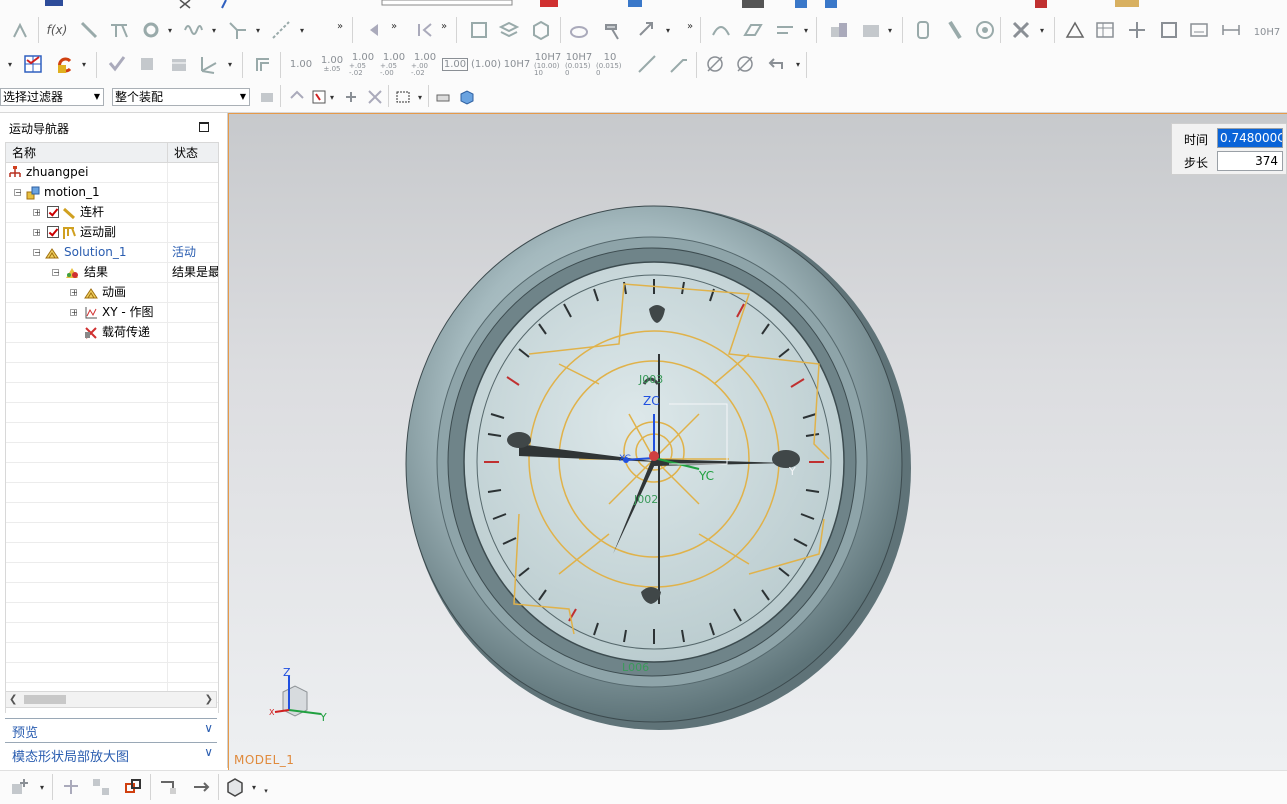 The width and height of the screenshot is (1287, 804). What do you see at coordinates (179, 64) in the screenshot?
I see `part-2-icon` at bounding box center [179, 64].